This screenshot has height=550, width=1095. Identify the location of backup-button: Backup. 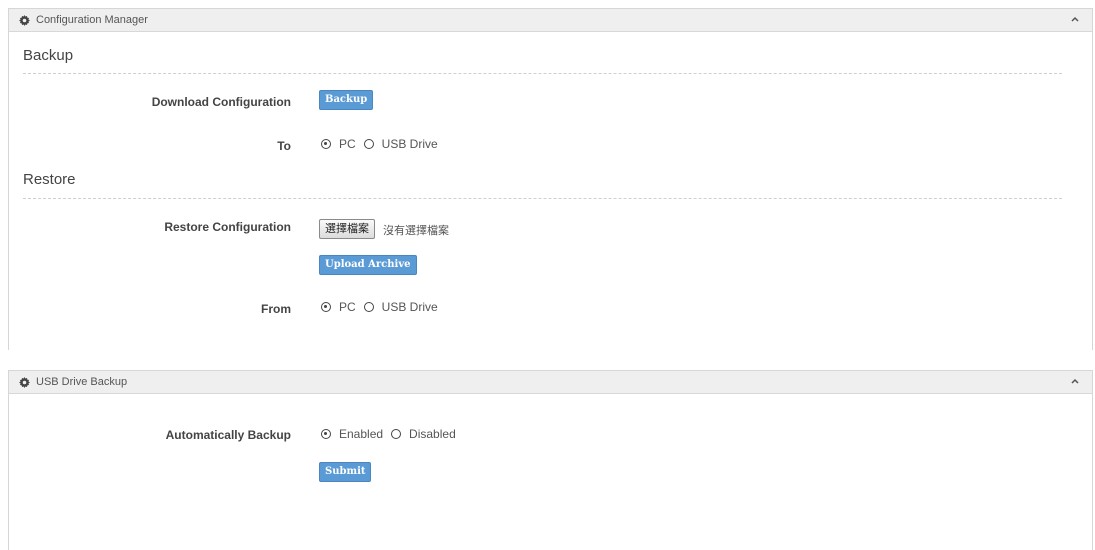
(346, 100).